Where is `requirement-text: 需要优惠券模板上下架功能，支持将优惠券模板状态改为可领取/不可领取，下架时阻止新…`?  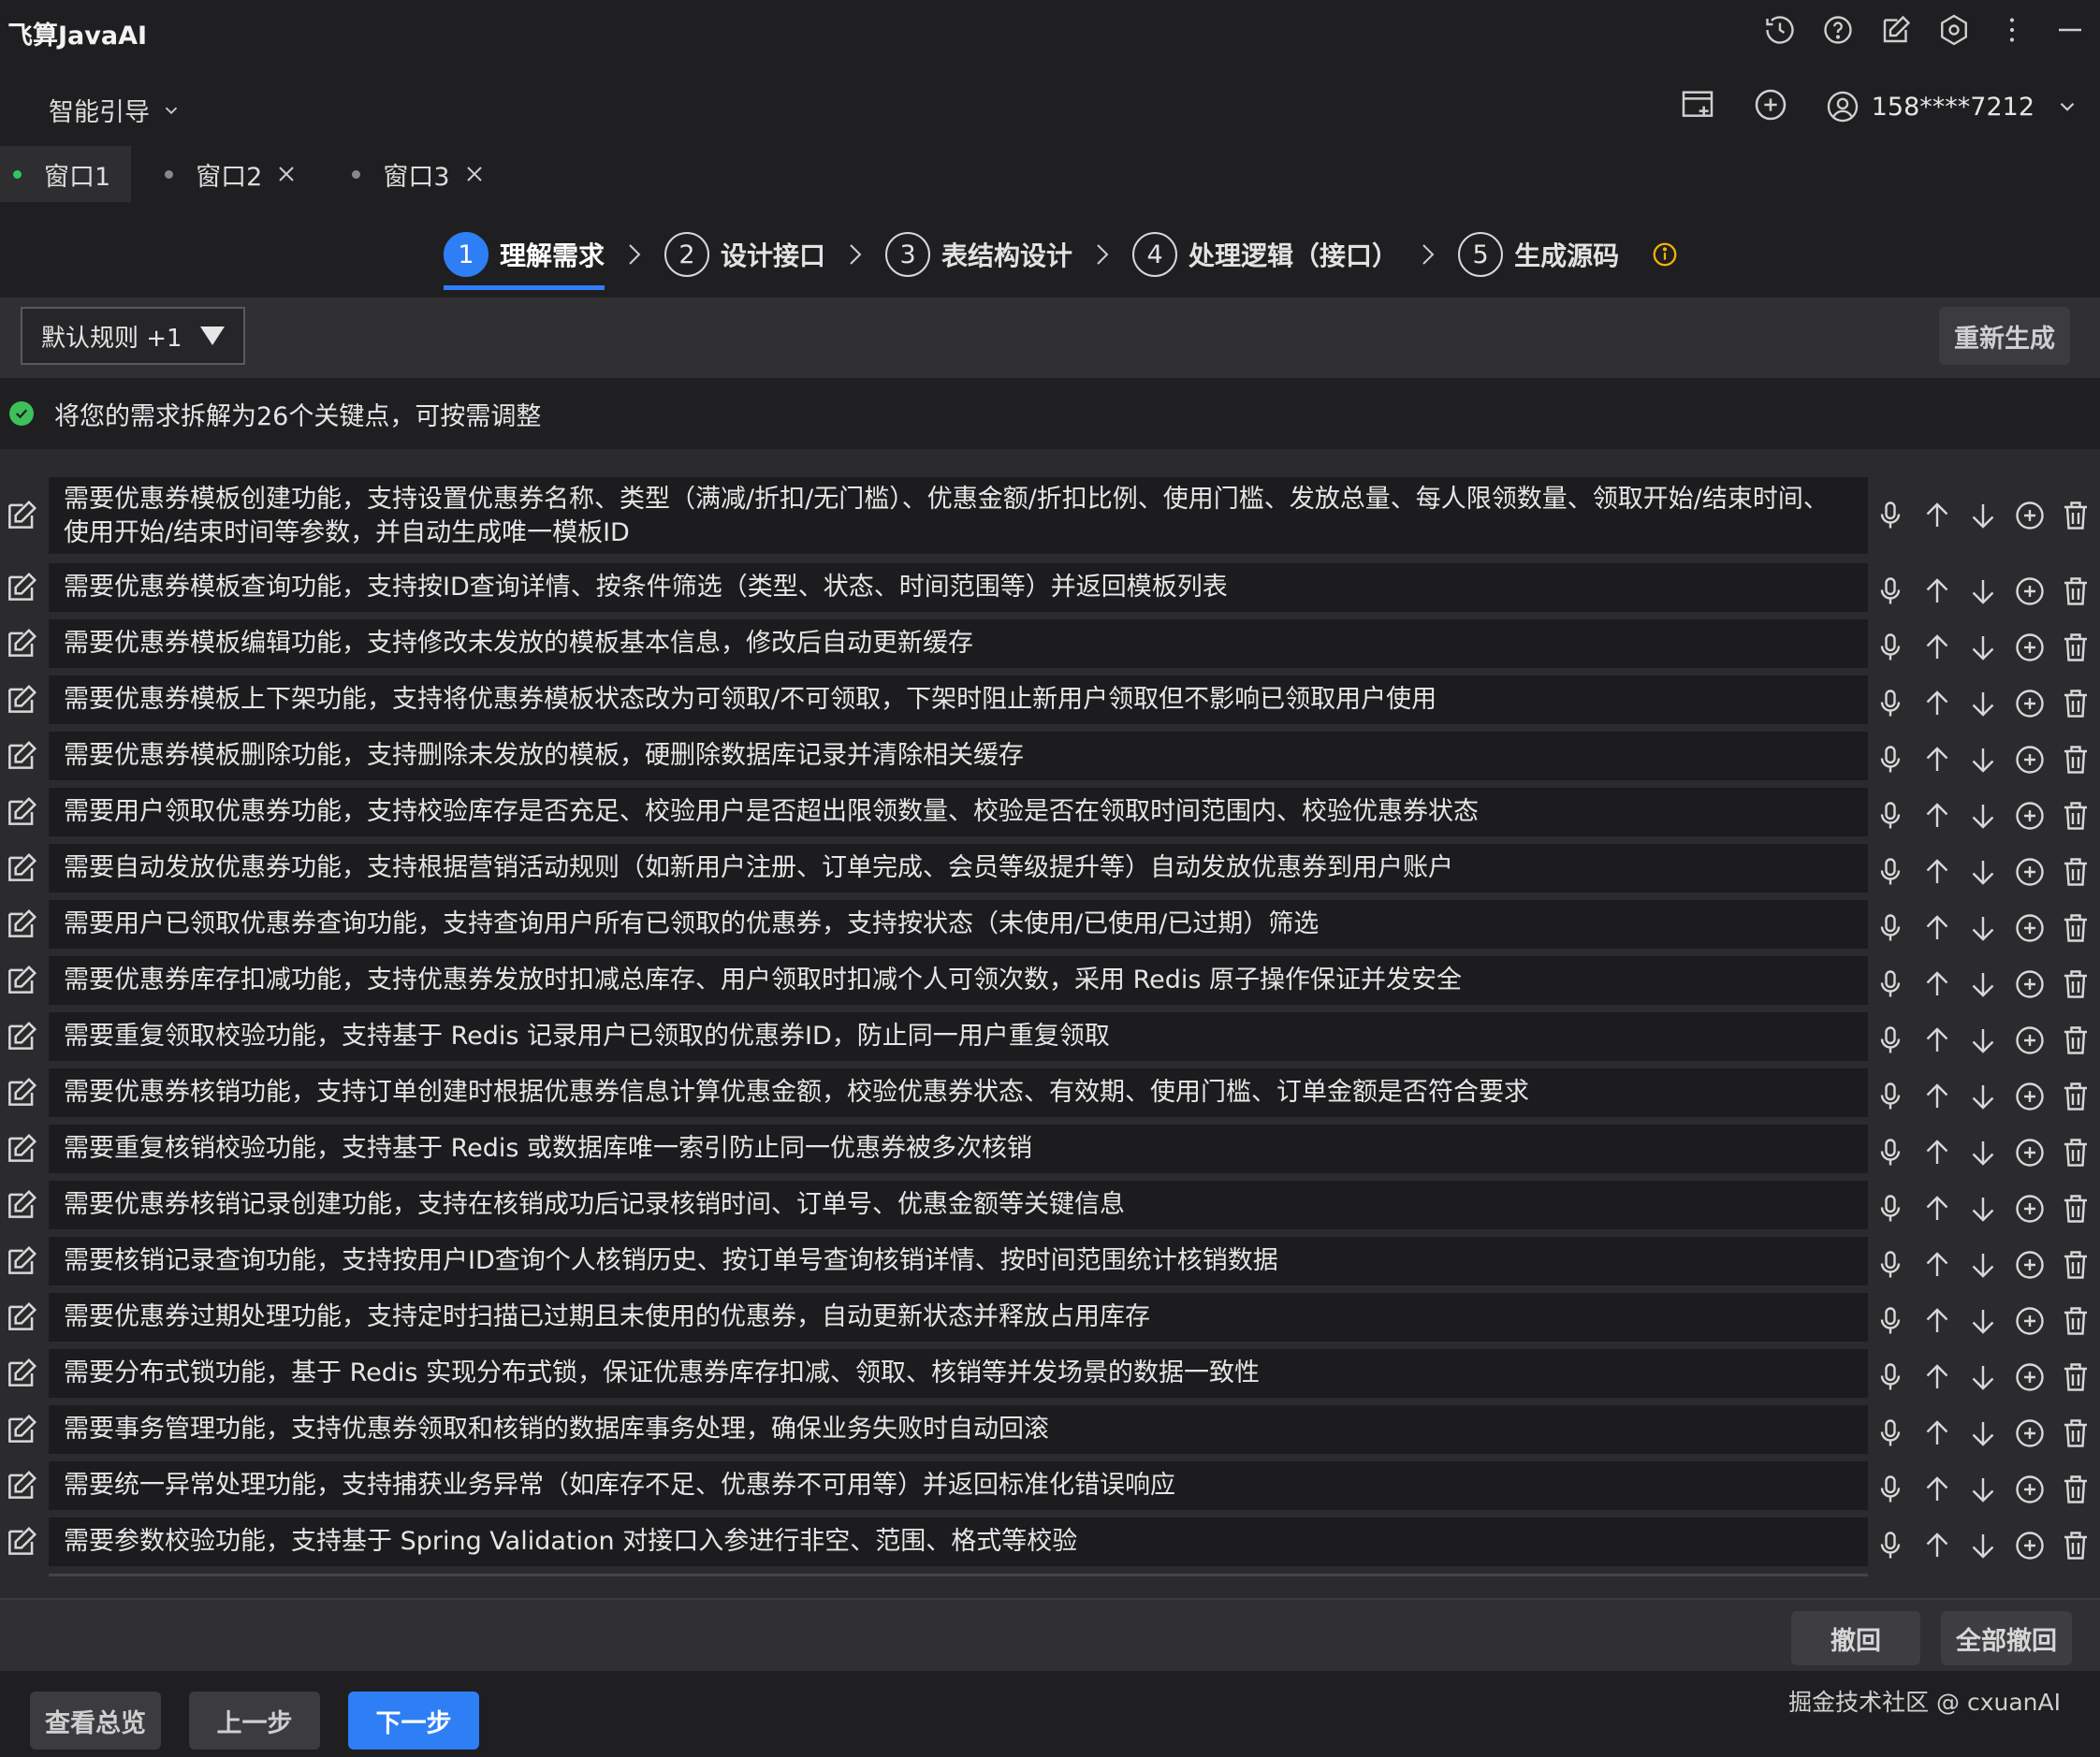 requirement-text: 需要优惠券模板上下架功能，支持将优惠券模板状态改为可领取/不可领取，下架时阻止新… is located at coordinates (958, 700).